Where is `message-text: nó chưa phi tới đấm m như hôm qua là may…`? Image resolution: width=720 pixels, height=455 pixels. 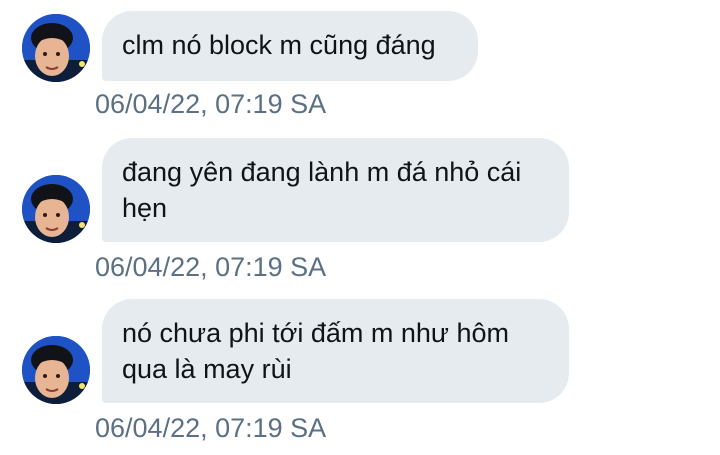 message-text: nó chưa phi tới đấm m như hôm qua là may… is located at coordinates (316, 351).